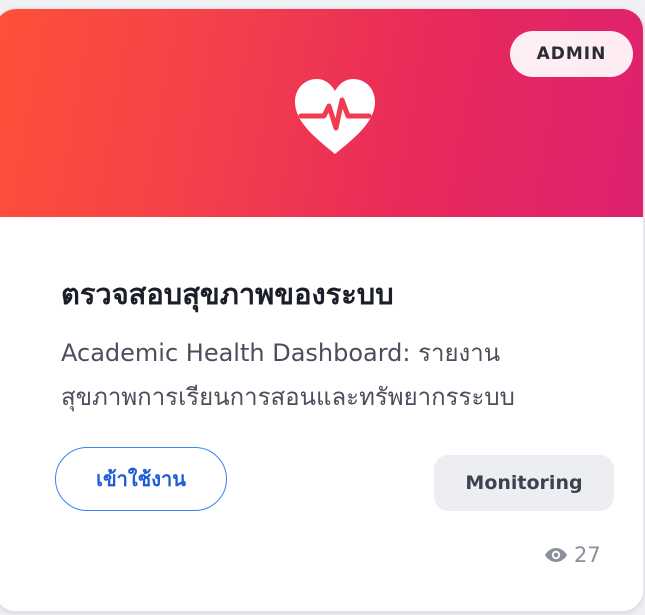  What do you see at coordinates (572, 555) in the screenshot?
I see `view-count: 27` at bounding box center [572, 555].